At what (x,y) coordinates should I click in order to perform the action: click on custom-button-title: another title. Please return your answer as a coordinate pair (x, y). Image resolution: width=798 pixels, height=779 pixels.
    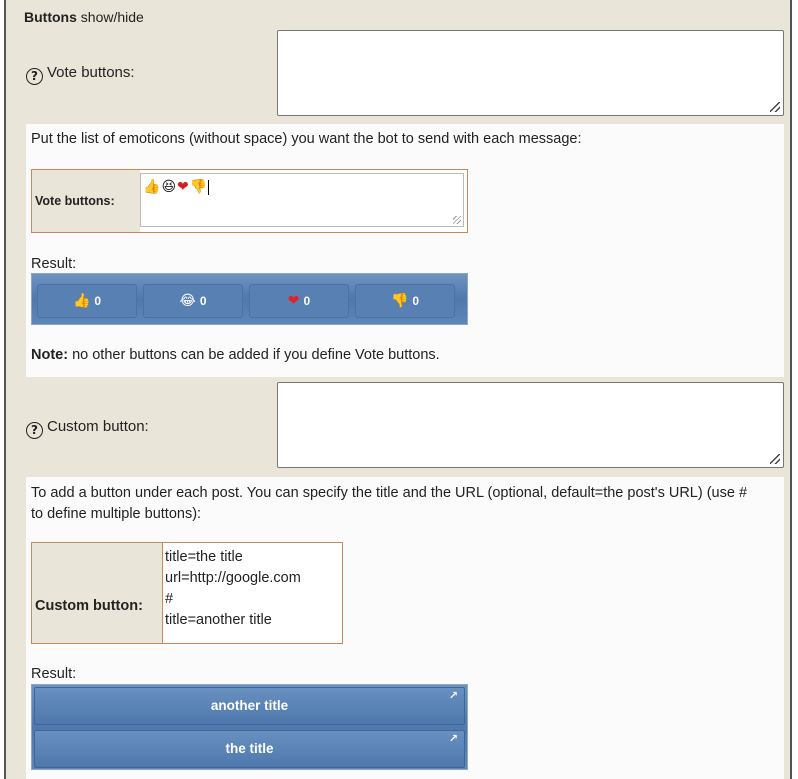
    Looking at the image, I should click on (249, 705).